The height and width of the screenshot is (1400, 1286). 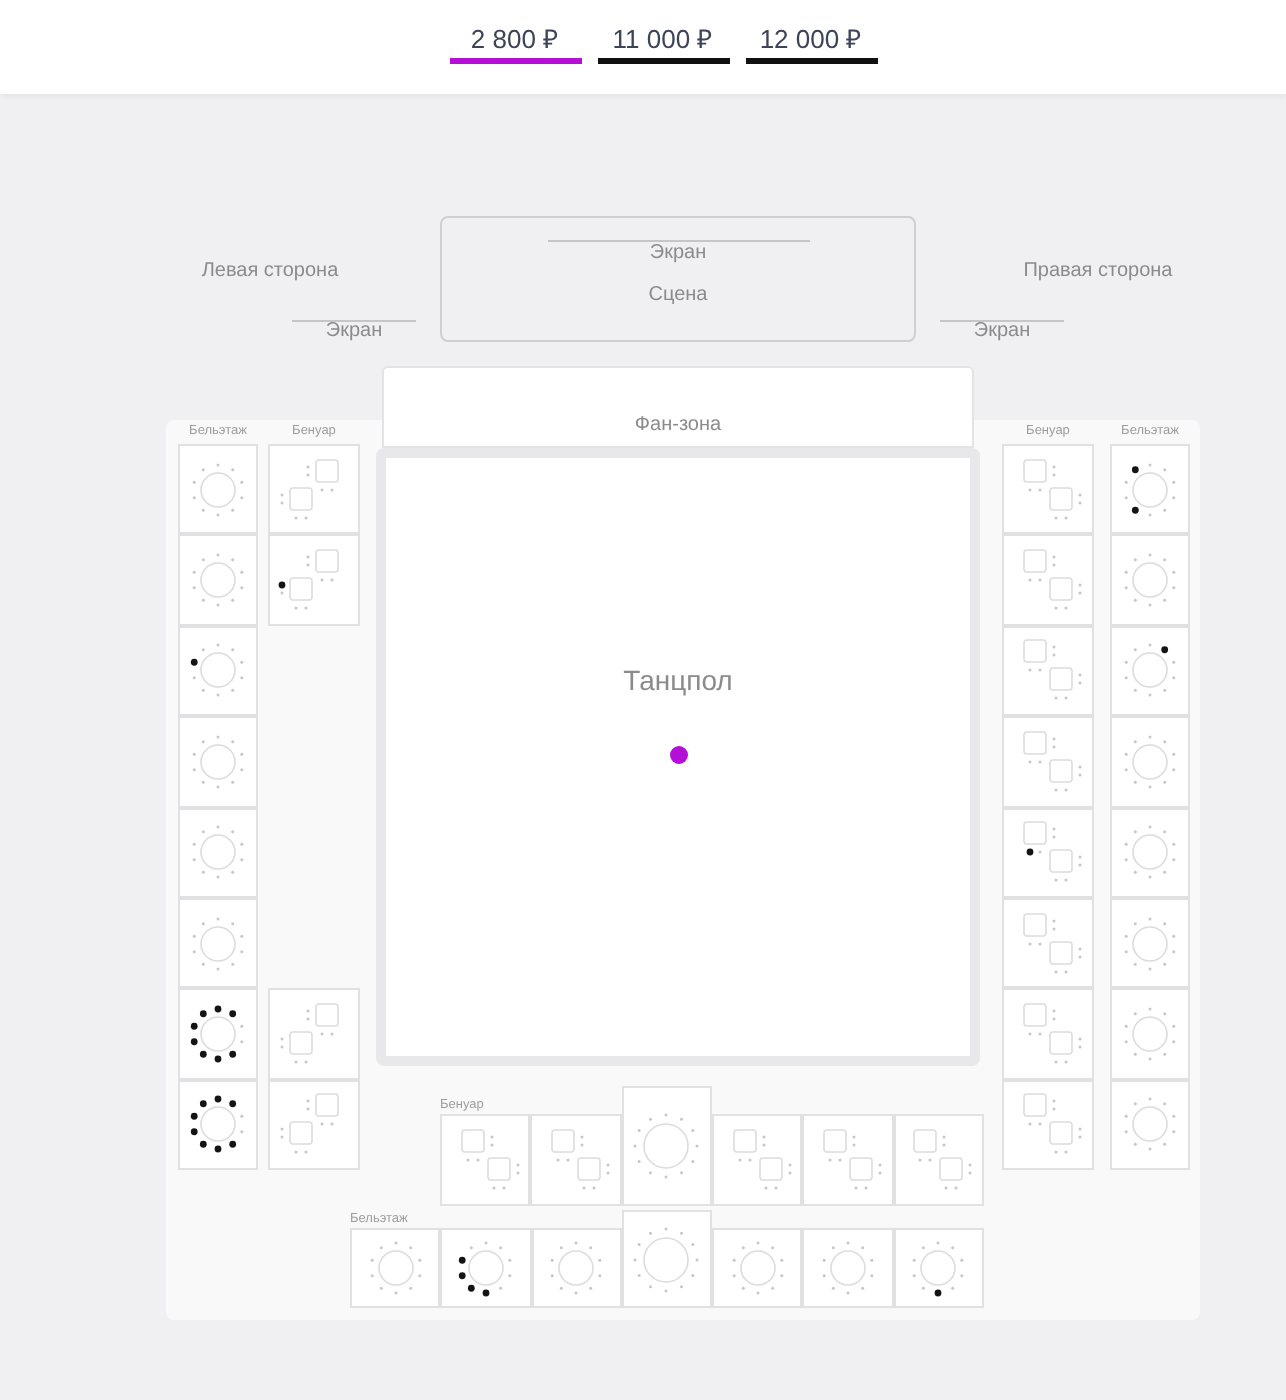 I want to click on price-tab: 11 000 ₽, so click(x=663, y=42).